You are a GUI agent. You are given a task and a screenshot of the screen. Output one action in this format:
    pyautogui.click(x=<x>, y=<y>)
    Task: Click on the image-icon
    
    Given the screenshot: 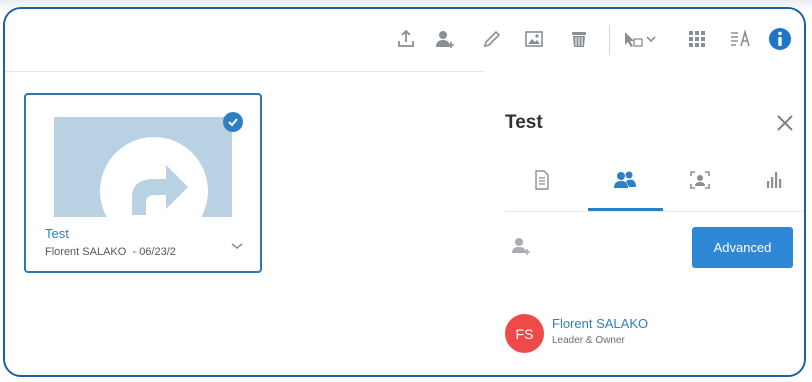 What is the action you would take?
    pyautogui.click(x=534, y=39)
    